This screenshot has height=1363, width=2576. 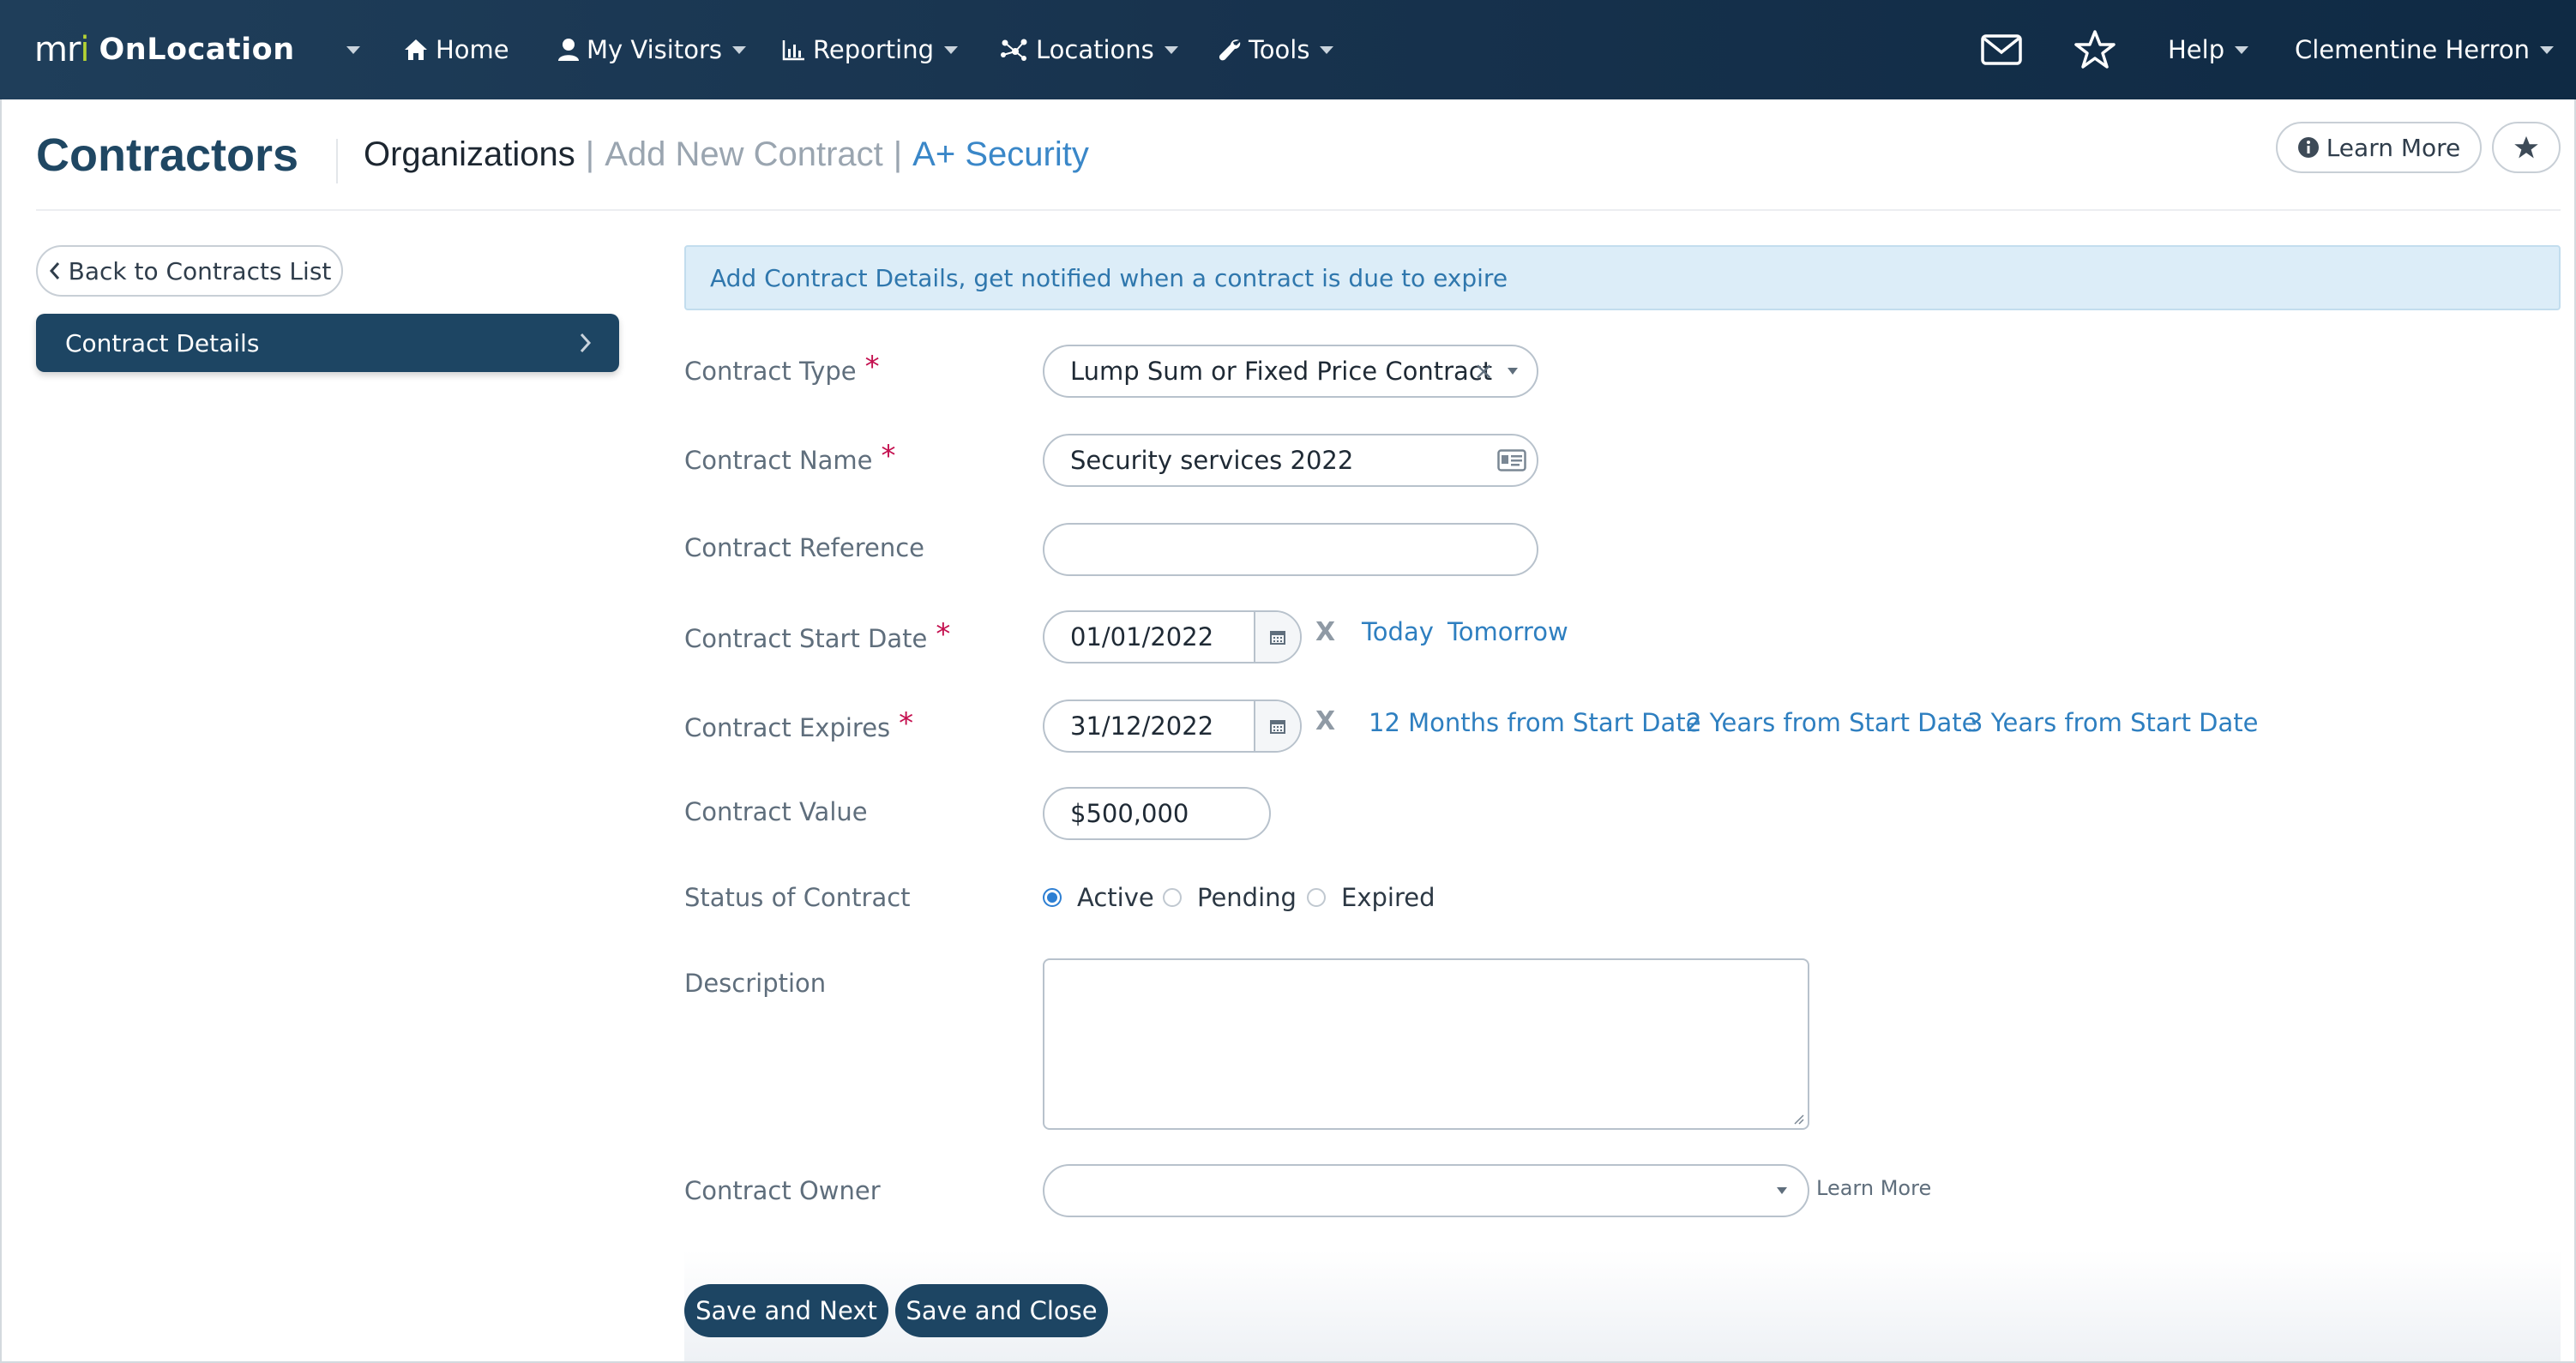 What do you see at coordinates (797, 897) in the screenshot?
I see `status-label: Status of Contract` at bounding box center [797, 897].